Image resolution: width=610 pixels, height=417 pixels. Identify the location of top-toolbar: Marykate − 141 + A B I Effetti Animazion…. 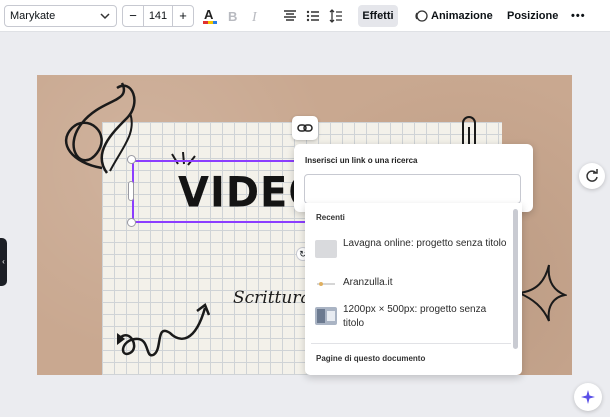
(305, 16).